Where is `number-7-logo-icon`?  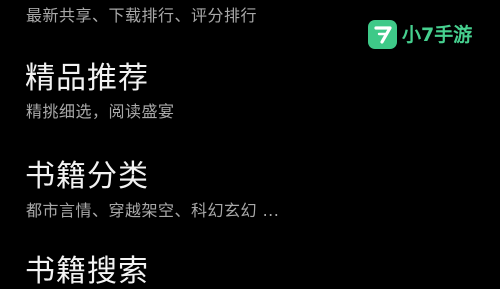
number-7-logo-icon is located at coordinates (382, 34).